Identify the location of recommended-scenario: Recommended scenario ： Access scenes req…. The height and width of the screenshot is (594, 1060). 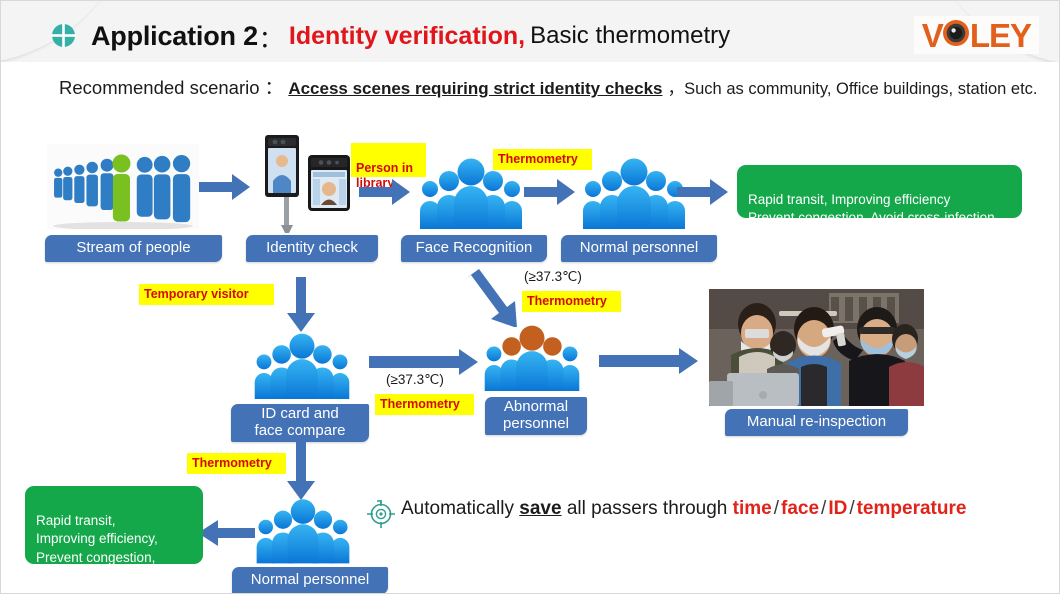
(548, 87).